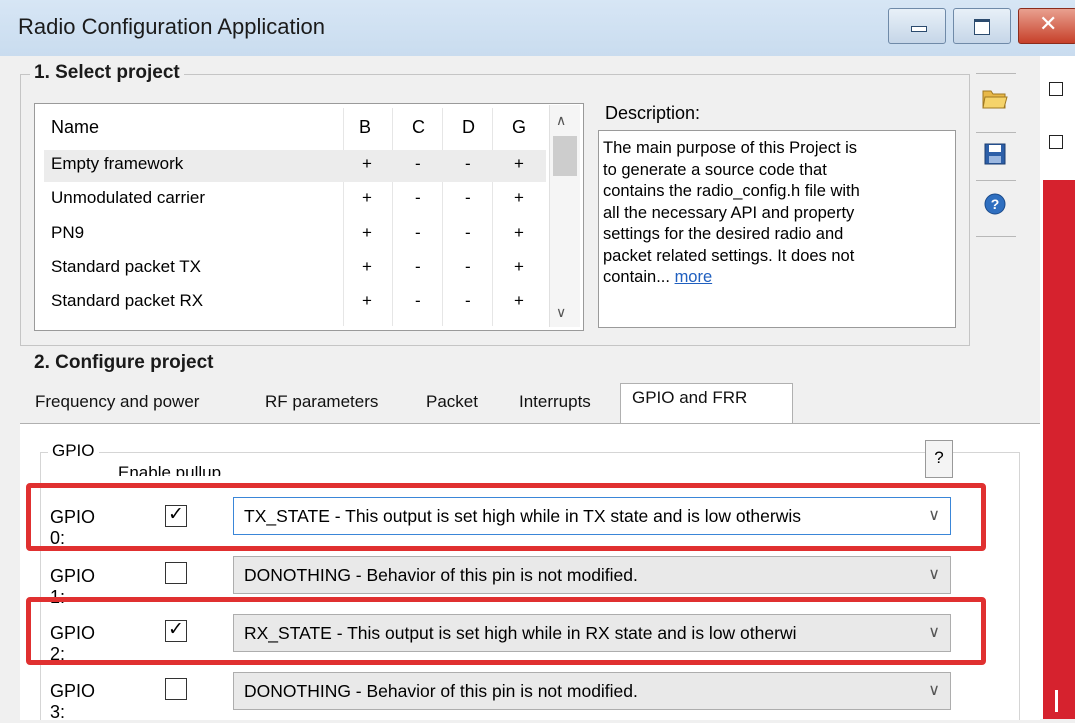 Image resolution: width=1075 pixels, height=723 pixels. Describe the element at coordinates (176, 573) in the screenshot. I see `gpio-1-pullup-checkbox` at that location.